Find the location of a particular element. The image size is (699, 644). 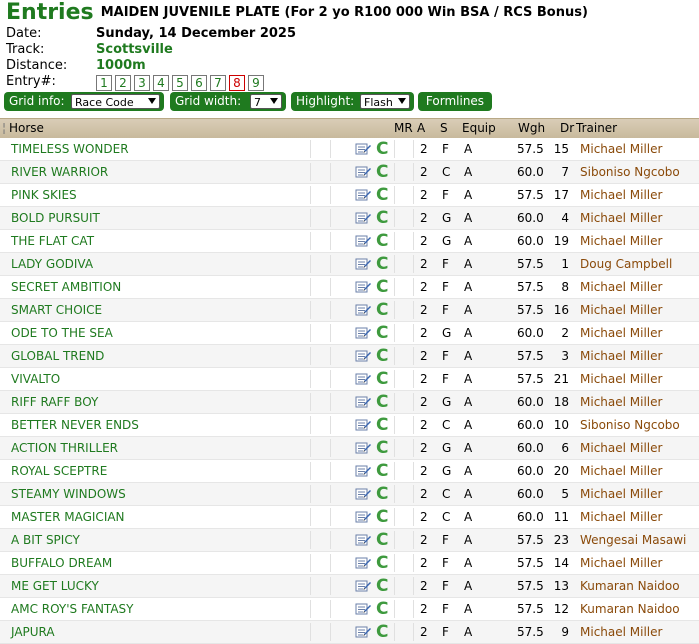

horse-name-link: SMART CHOICE is located at coordinates (56, 310).